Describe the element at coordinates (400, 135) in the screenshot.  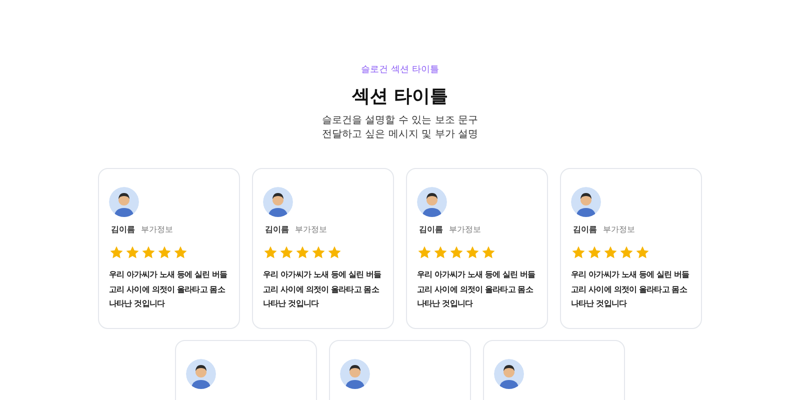
I see `subtitle: 전달하고 싶은 메시지 및 부가 설명` at that location.